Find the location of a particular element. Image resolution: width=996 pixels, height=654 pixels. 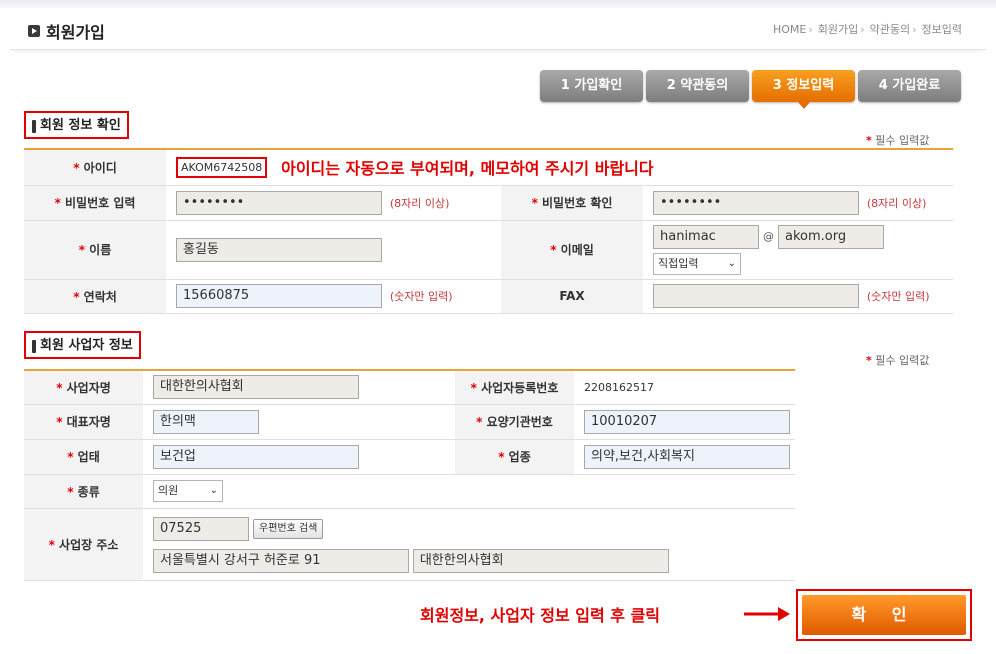

rep-input: 한의맥 is located at coordinates (206, 421).